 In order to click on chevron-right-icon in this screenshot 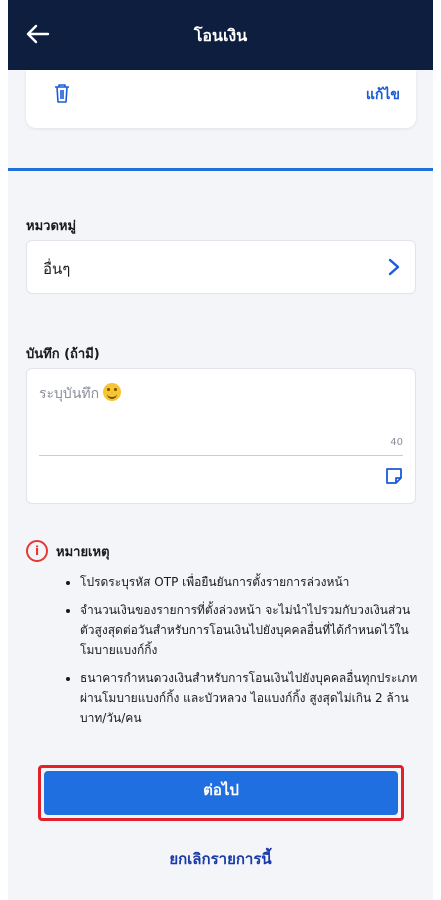, I will do `click(394, 267)`.